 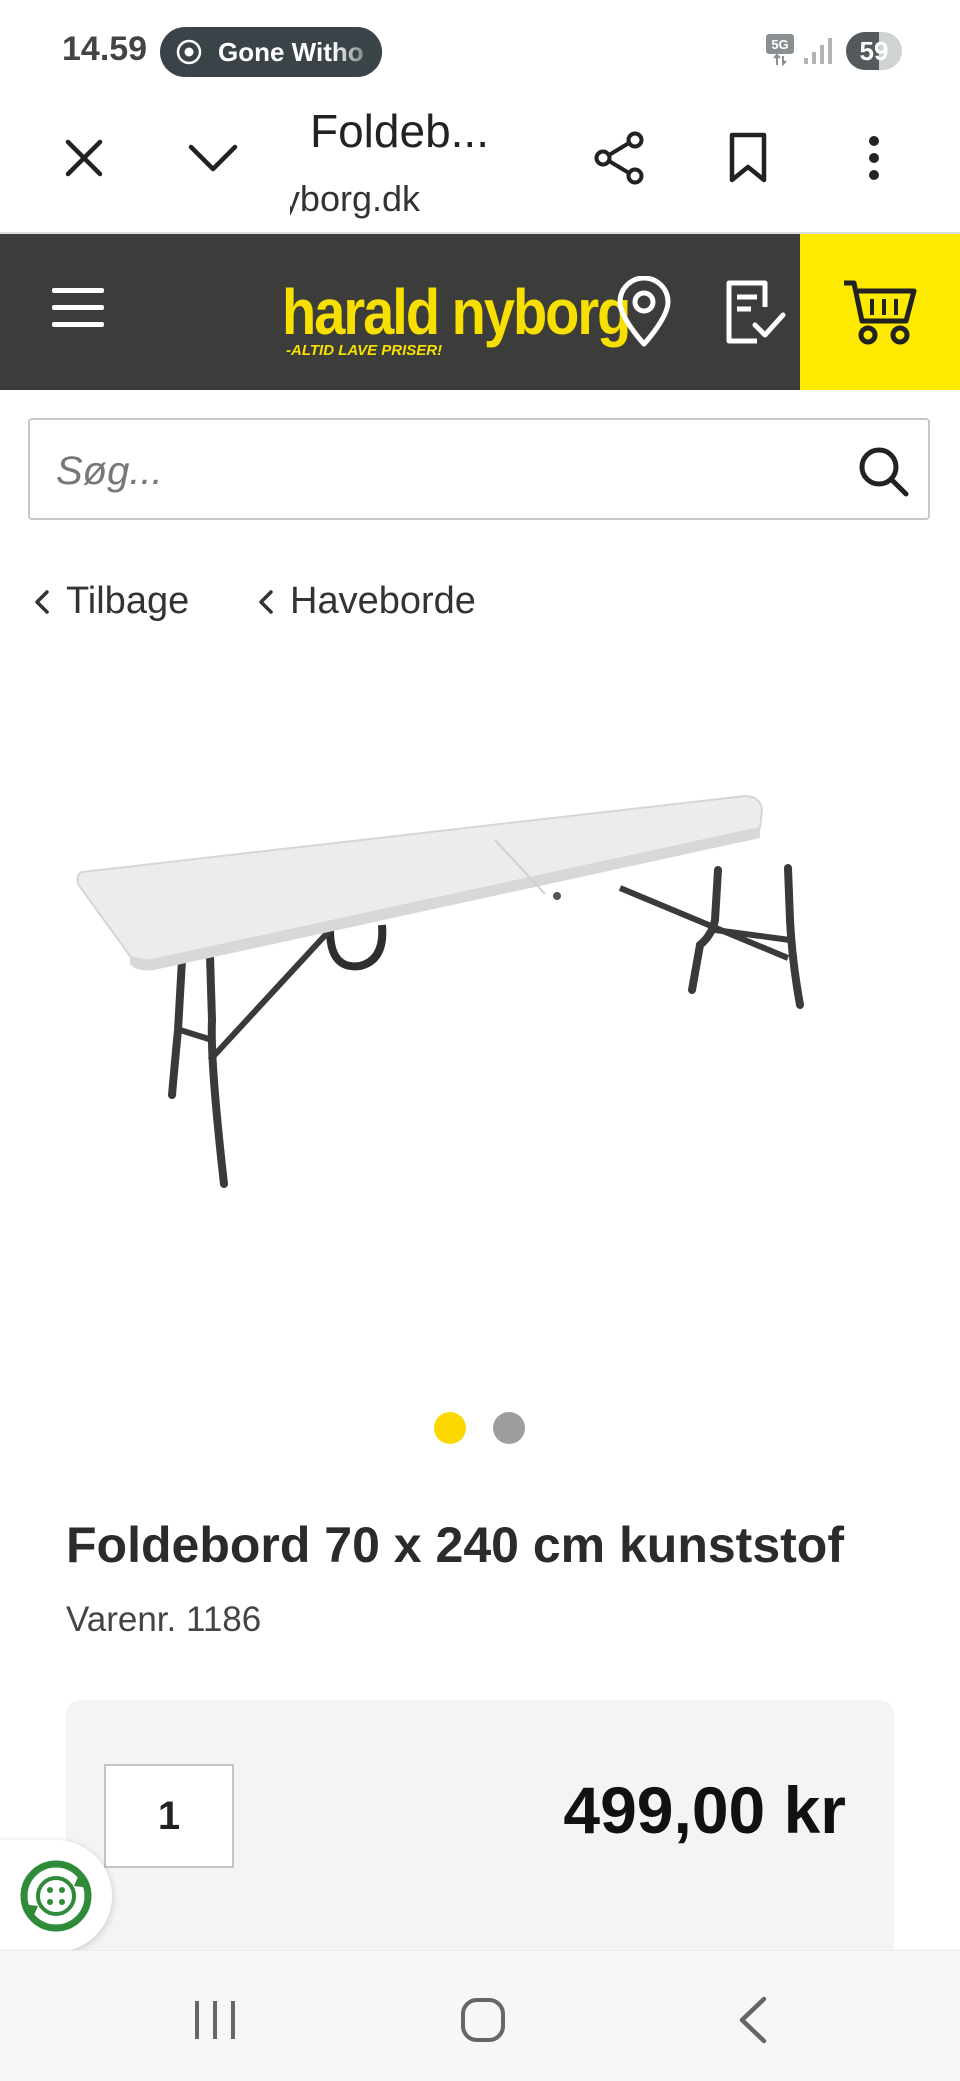 I want to click on back-link-label: Tilbage, so click(x=128, y=601).